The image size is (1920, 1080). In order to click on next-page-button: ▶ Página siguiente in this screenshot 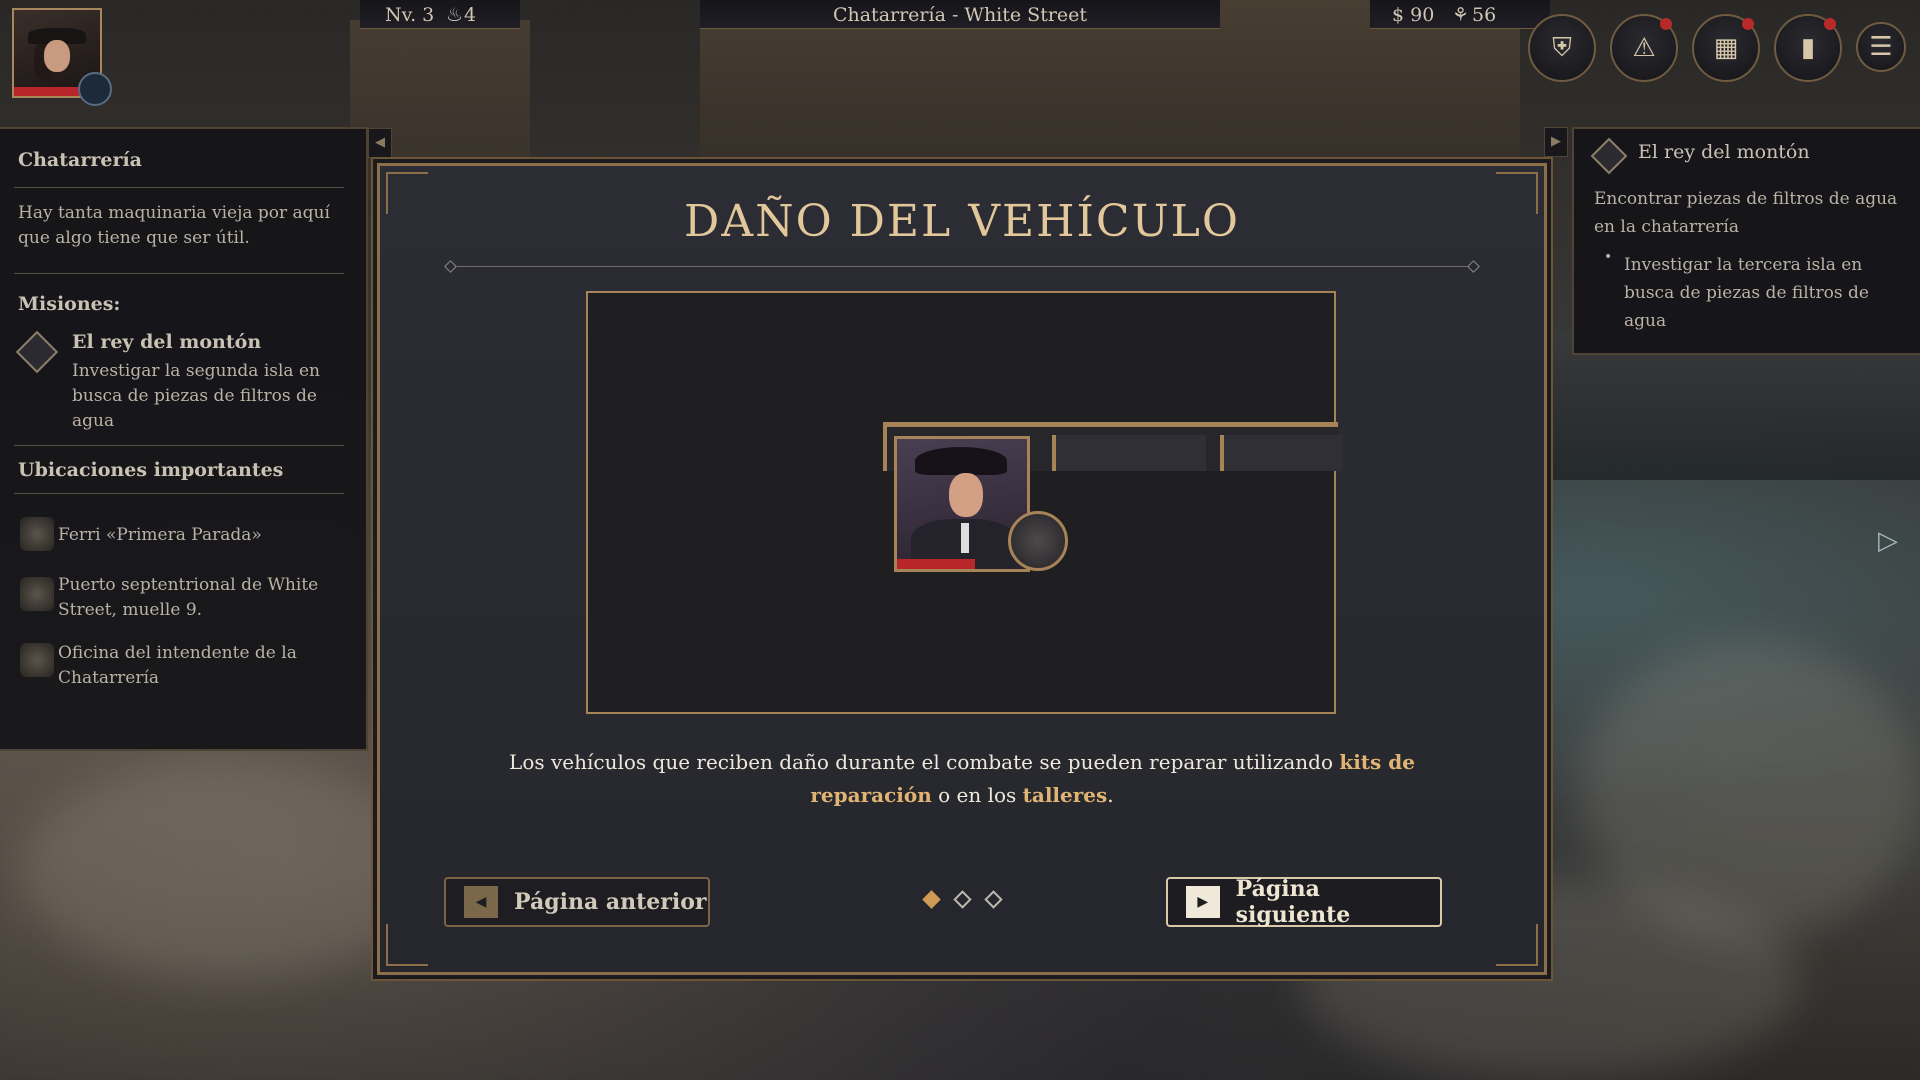, I will do `click(1304, 902)`.